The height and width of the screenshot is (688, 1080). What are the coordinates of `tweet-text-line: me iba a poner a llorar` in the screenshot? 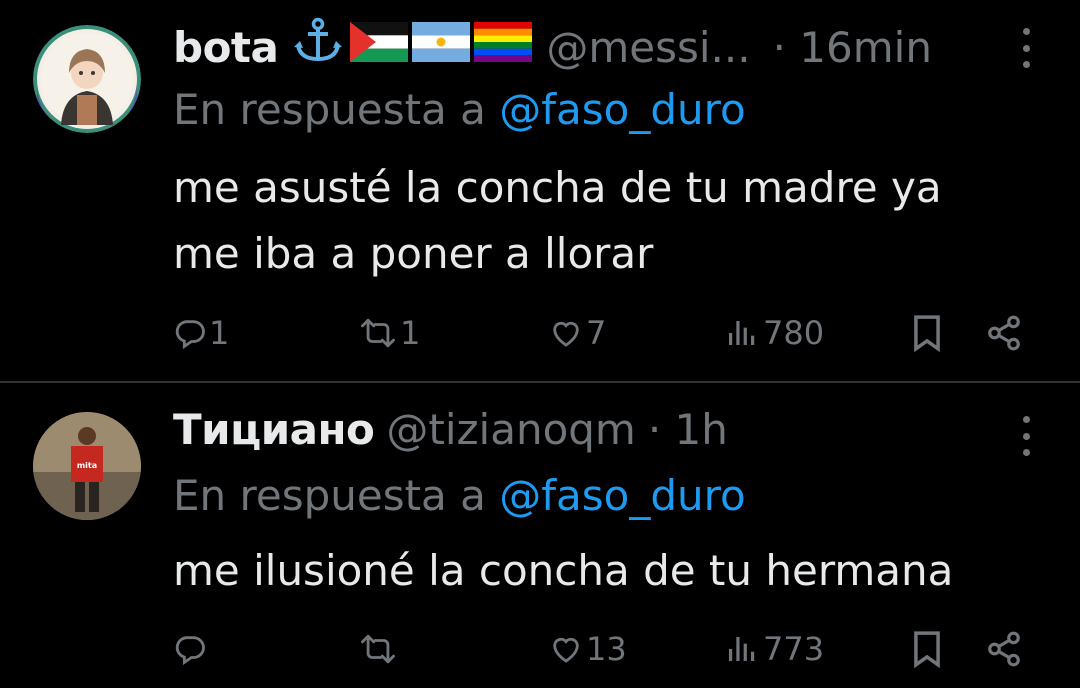 It's located at (413, 253).